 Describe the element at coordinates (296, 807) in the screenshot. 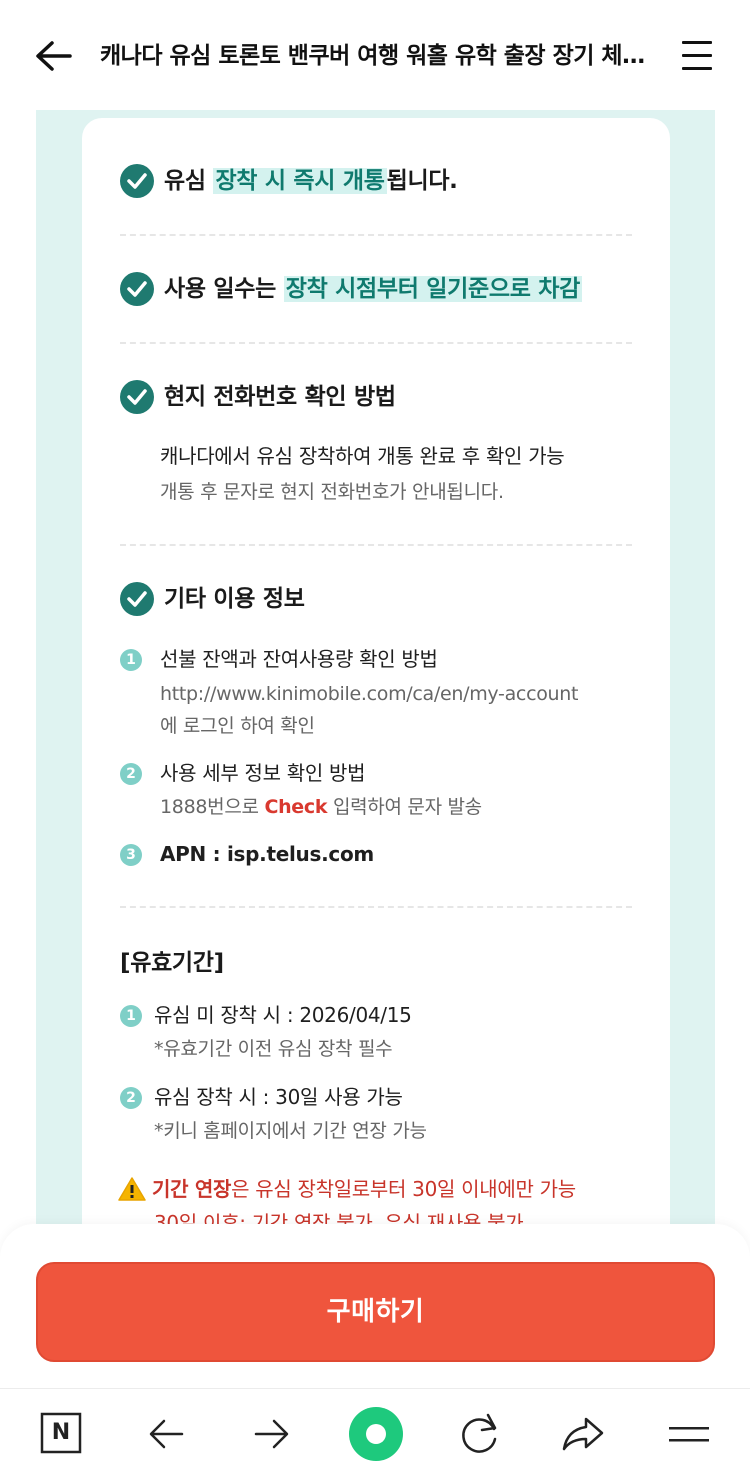

I see `check-keyword: Check` at that location.